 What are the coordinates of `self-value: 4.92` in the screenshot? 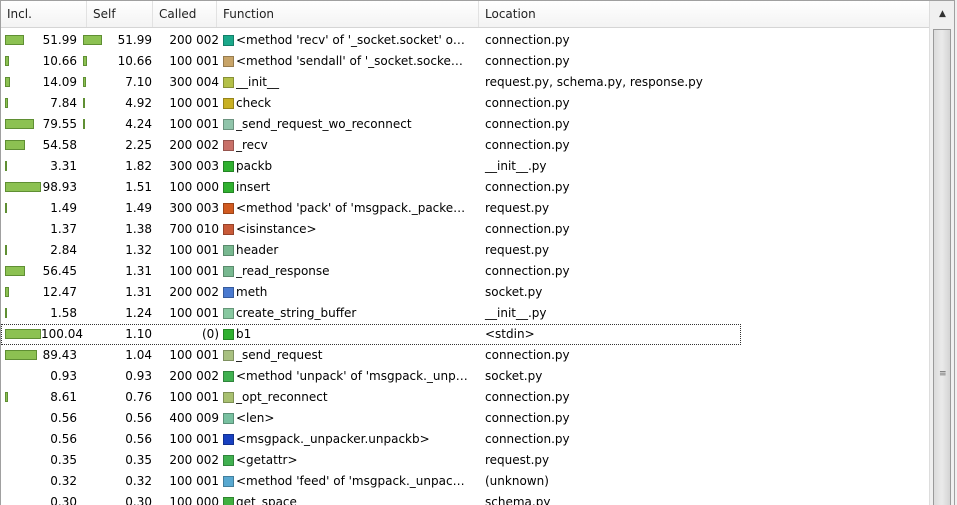 It's located at (138, 103).